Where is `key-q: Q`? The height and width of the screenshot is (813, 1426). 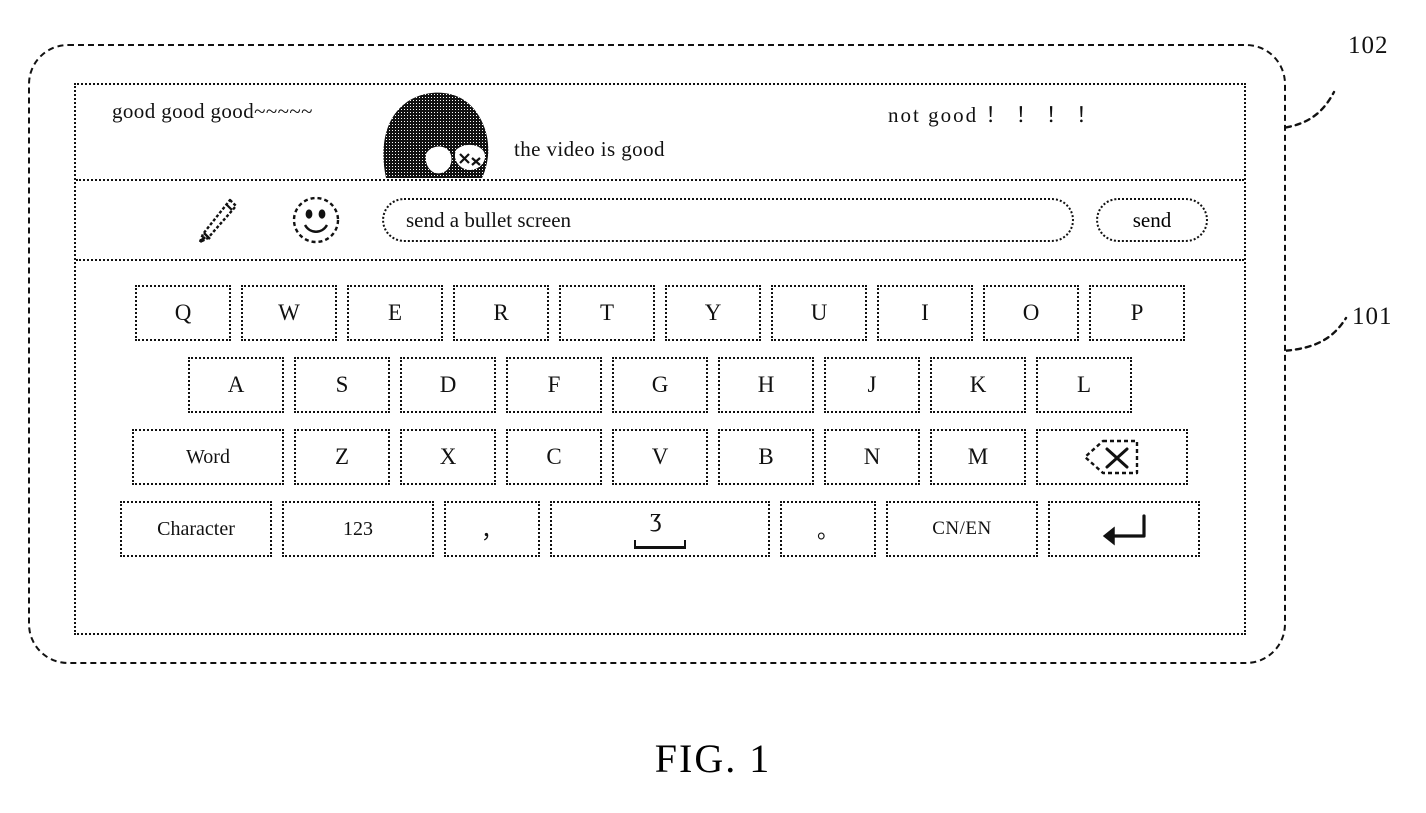
key-q: Q is located at coordinates (183, 313).